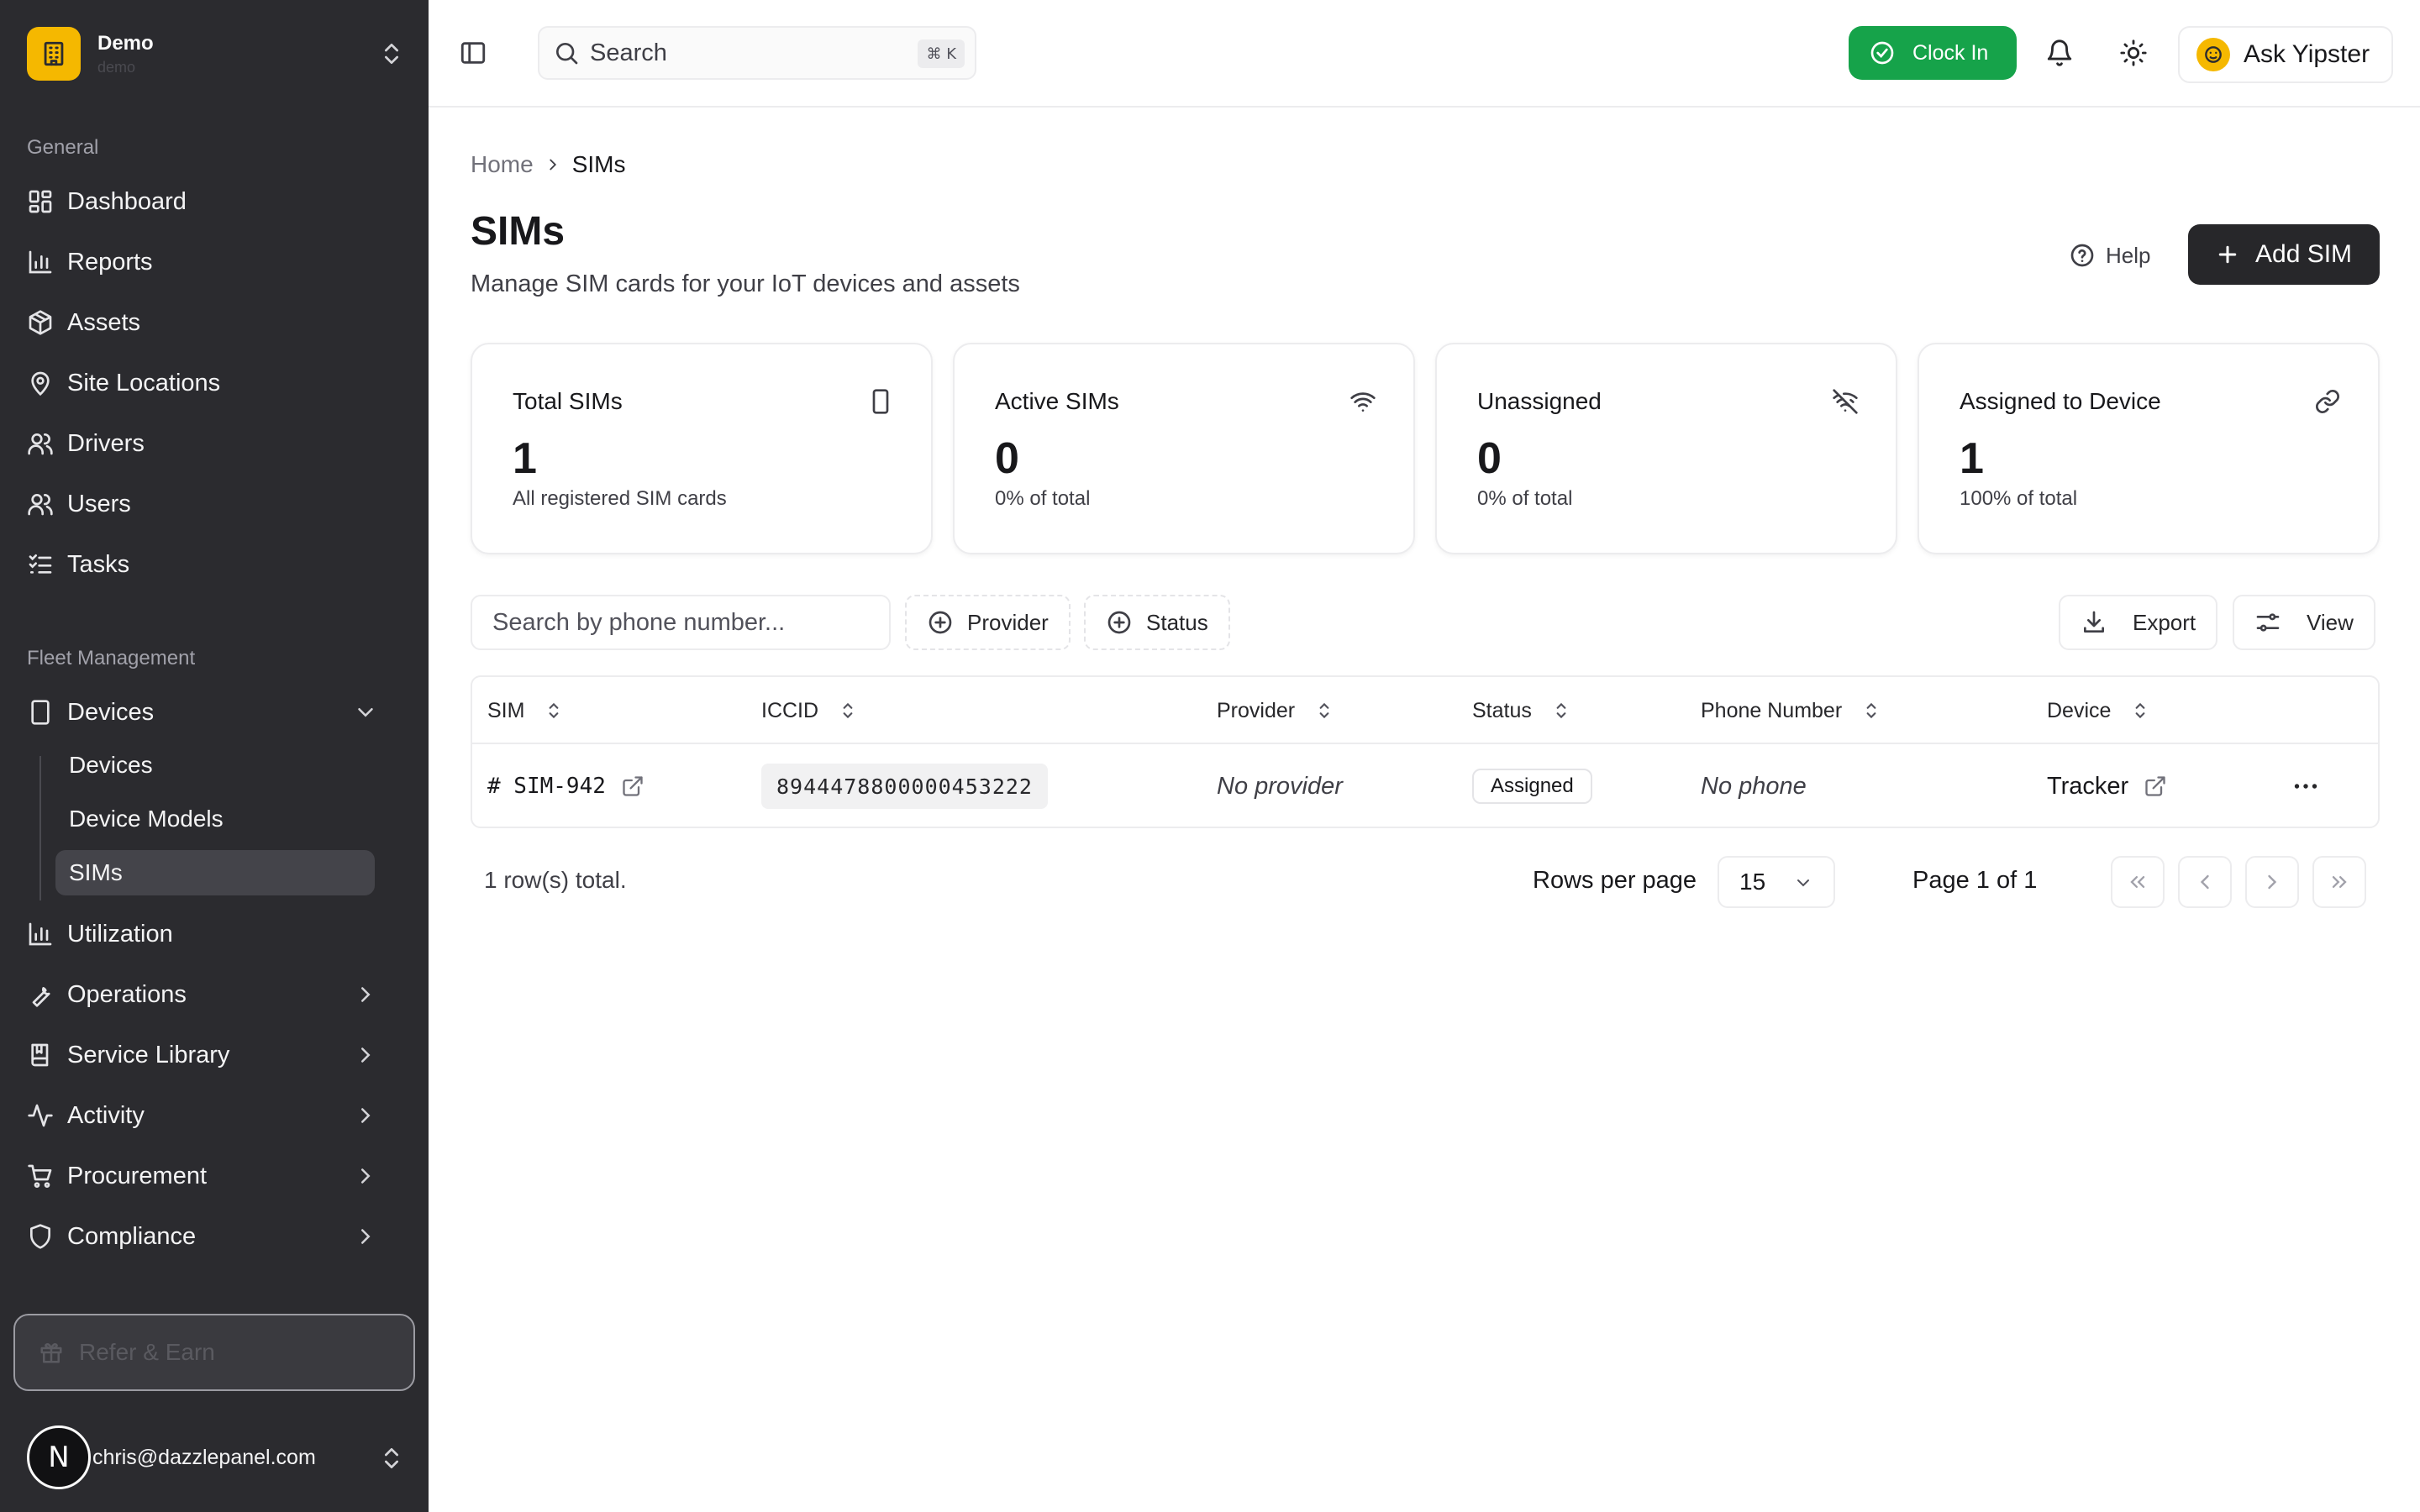 This screenshot has height=1512, width=2420. Describe the element at coordinates (216, 934) in the screenshot. I see `sidebar-item-utilization: Utilization` at that location.